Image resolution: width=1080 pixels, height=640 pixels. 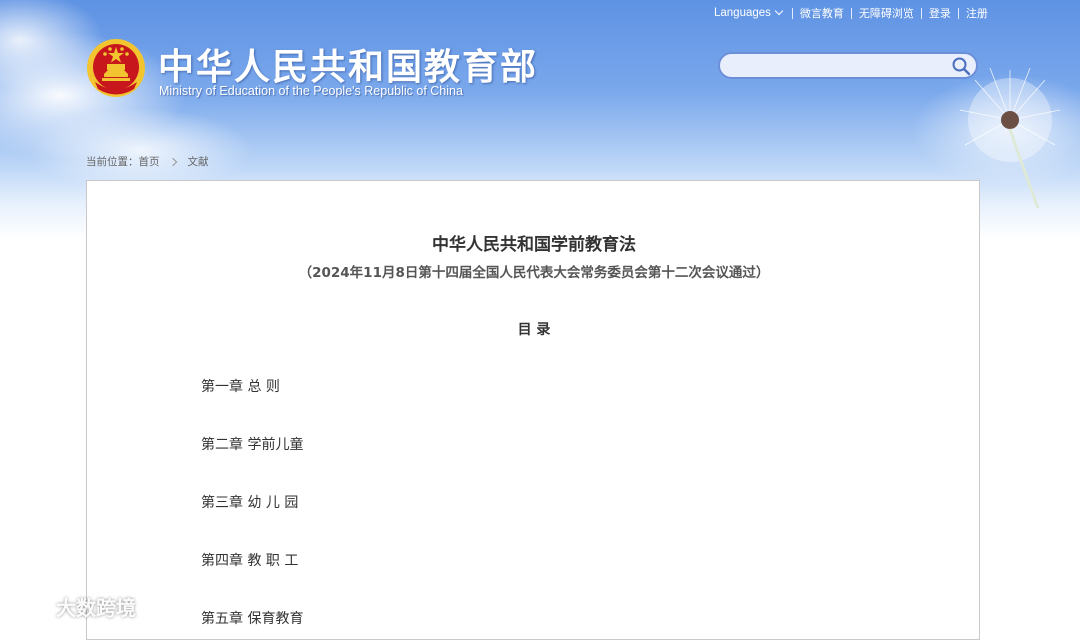 I want to click on chevron-right-icon, so click(x=172, y=161).